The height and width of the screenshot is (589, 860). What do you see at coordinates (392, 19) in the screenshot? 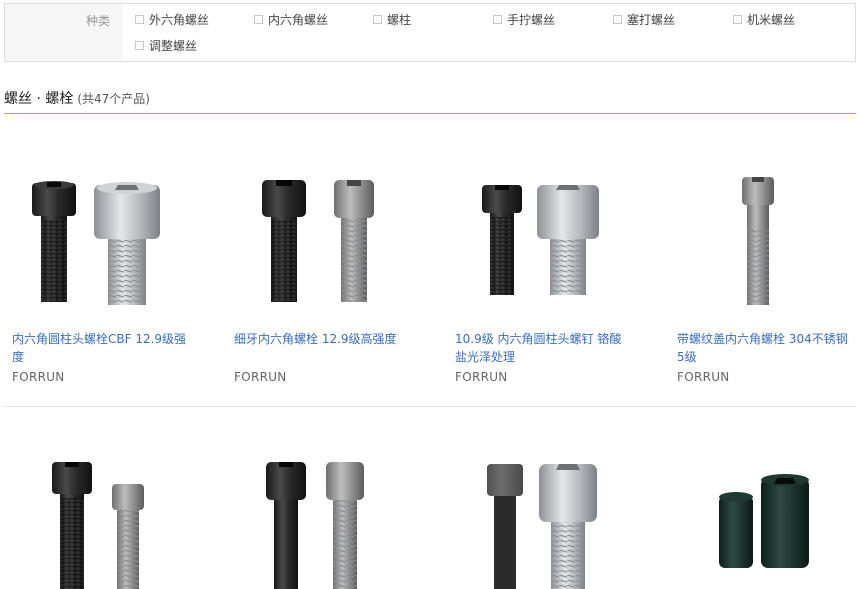
I see `filter-option-stud: 螺柱` at bounding box center [392, 19].